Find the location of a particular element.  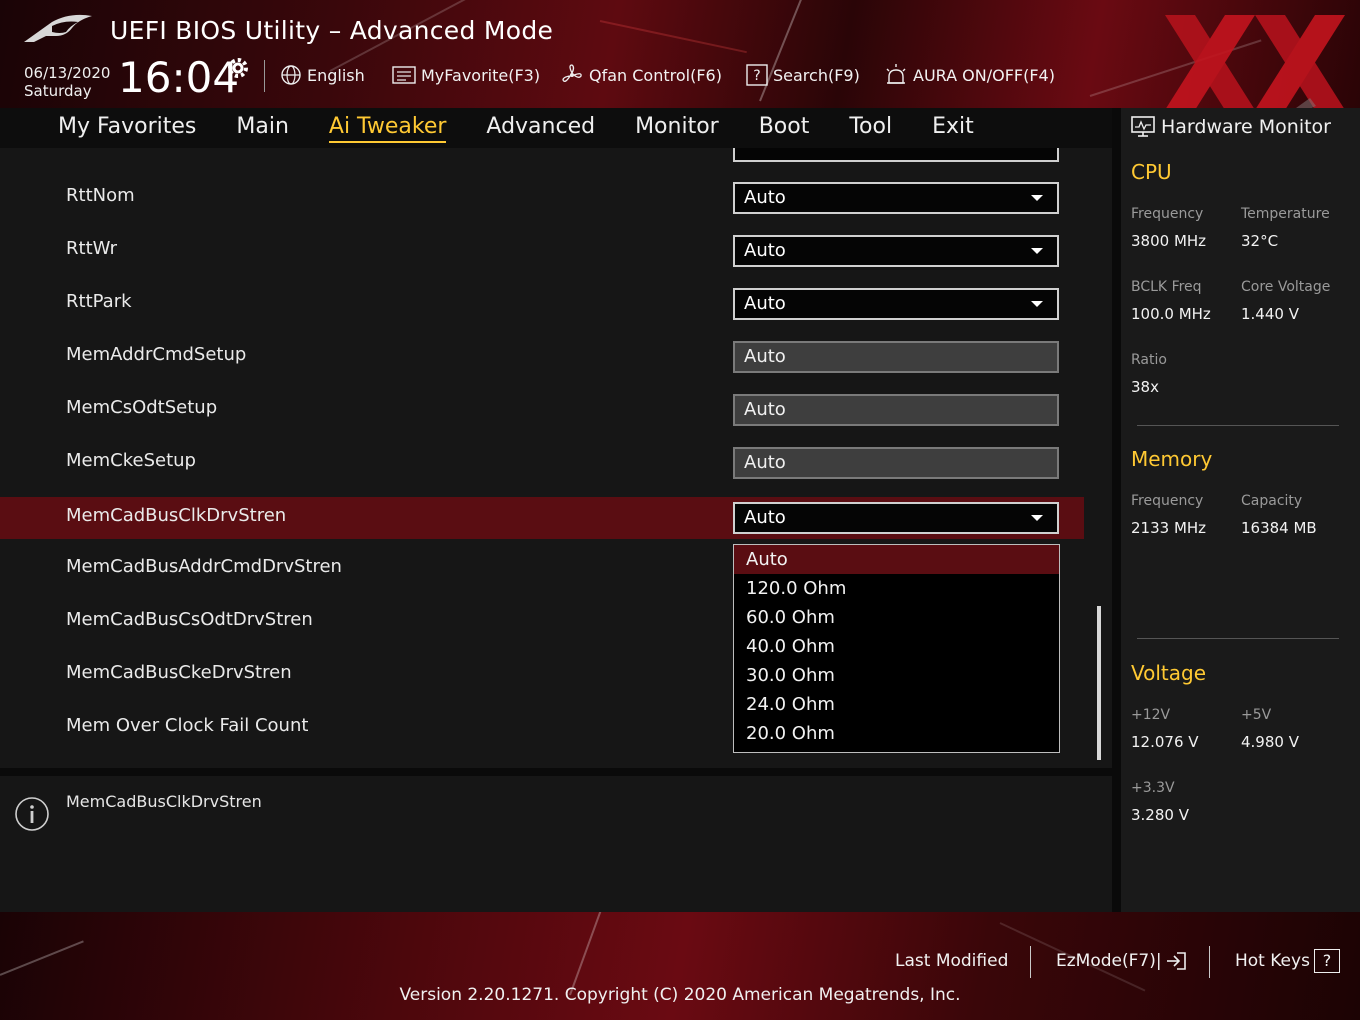

favorite-list-icon is located at coordinates (404, 75).